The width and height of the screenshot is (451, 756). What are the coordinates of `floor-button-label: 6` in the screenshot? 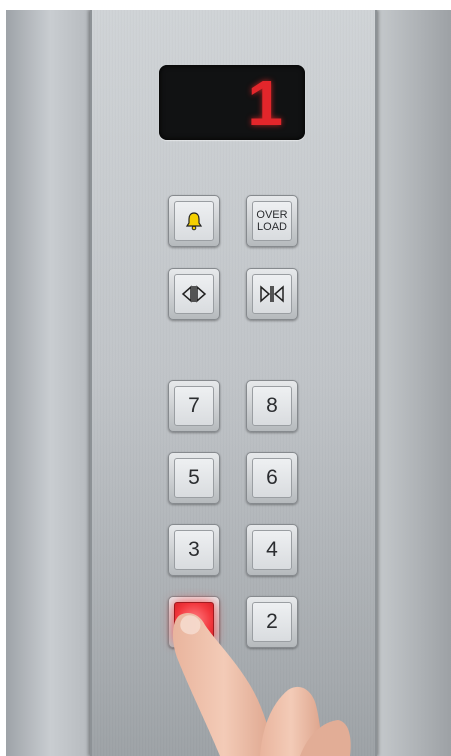 It's located at (272, 478).